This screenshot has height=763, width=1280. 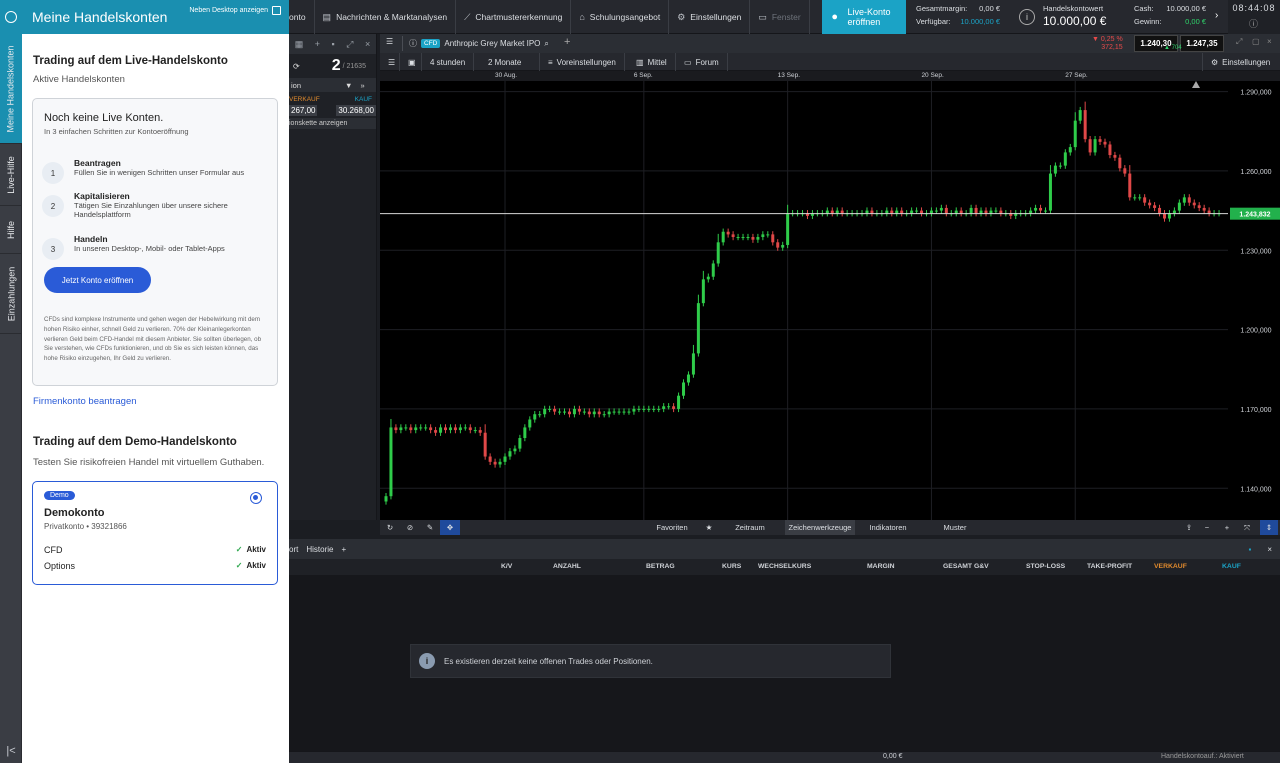 What do you see at coordinates (390, 527) in the screenshot?
I see `reset-icon: ↻` at bounding box center [390, 527].